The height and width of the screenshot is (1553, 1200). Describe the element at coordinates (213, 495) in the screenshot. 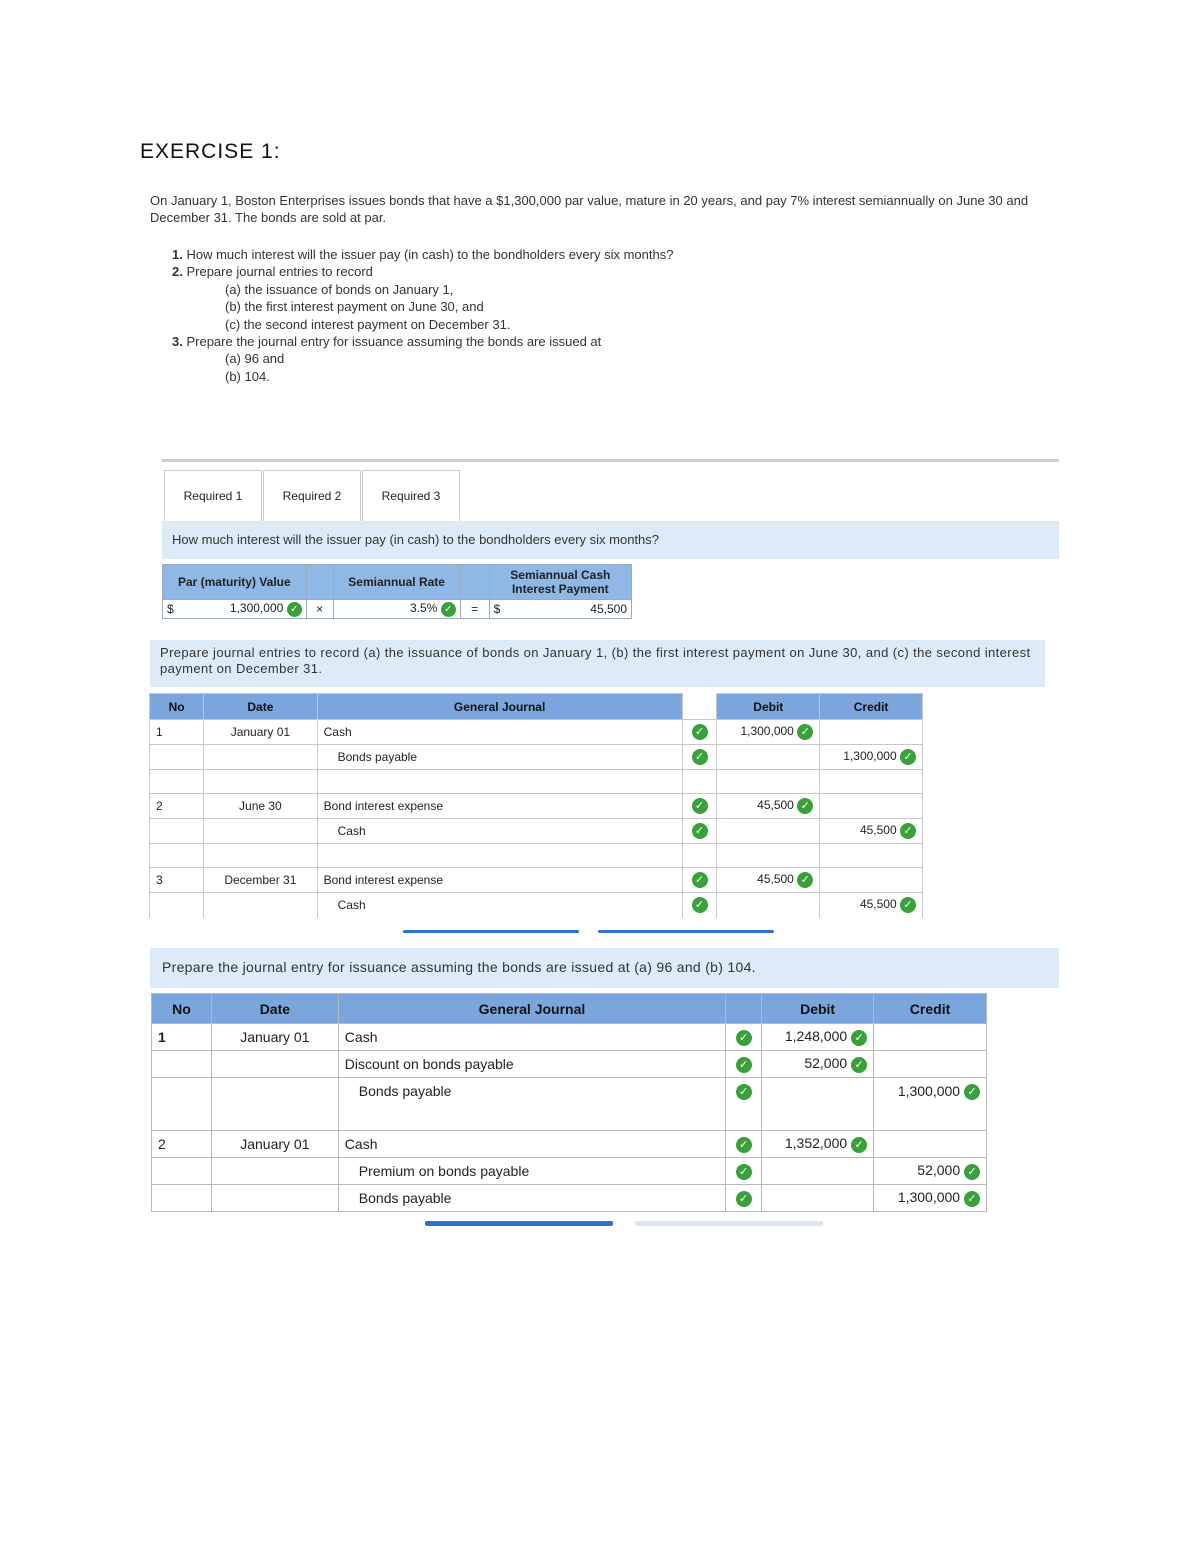

I see `tab-required-1: Required 1` at that location.